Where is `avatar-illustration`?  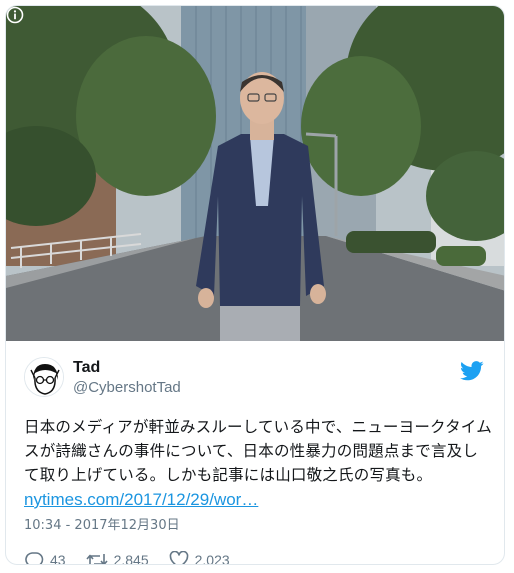 avatar-illustration is located at coordinates (44, 377).